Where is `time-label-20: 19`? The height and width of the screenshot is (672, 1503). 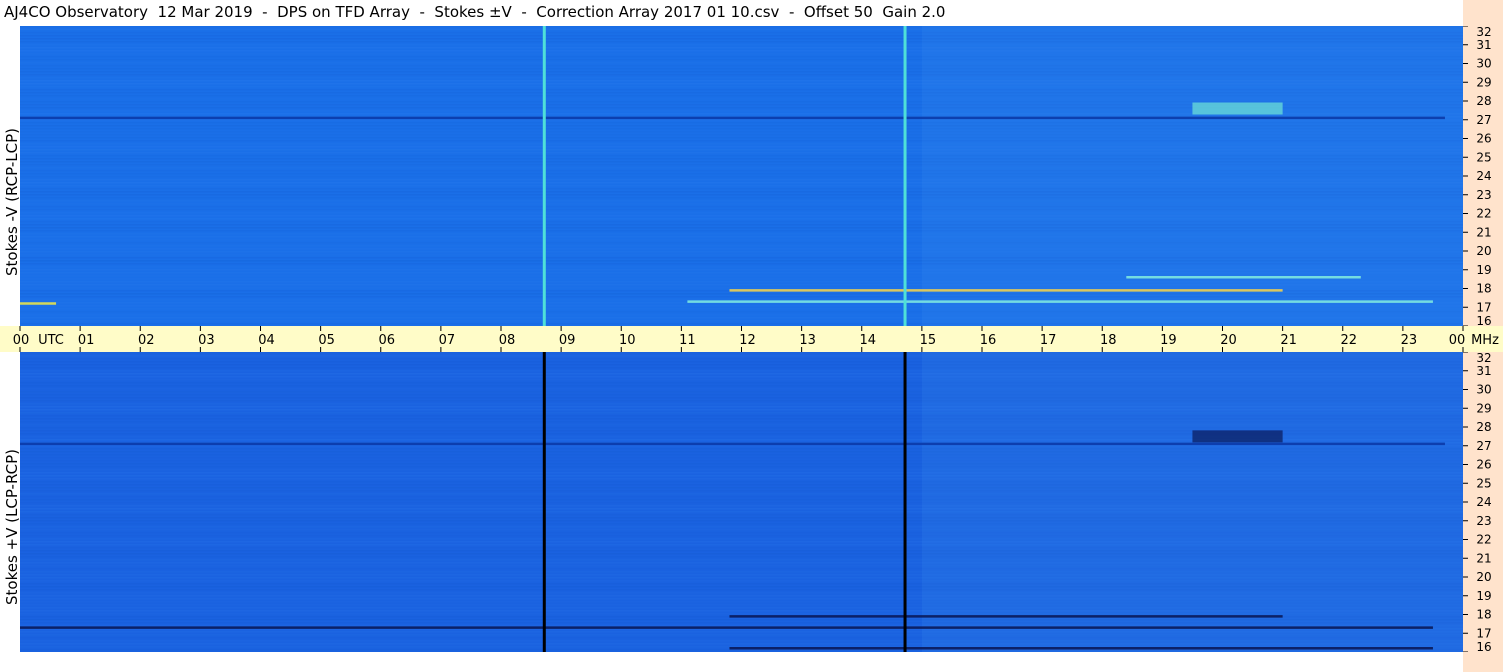 time-label-20: 19 is located at coordinates (1168, 340).